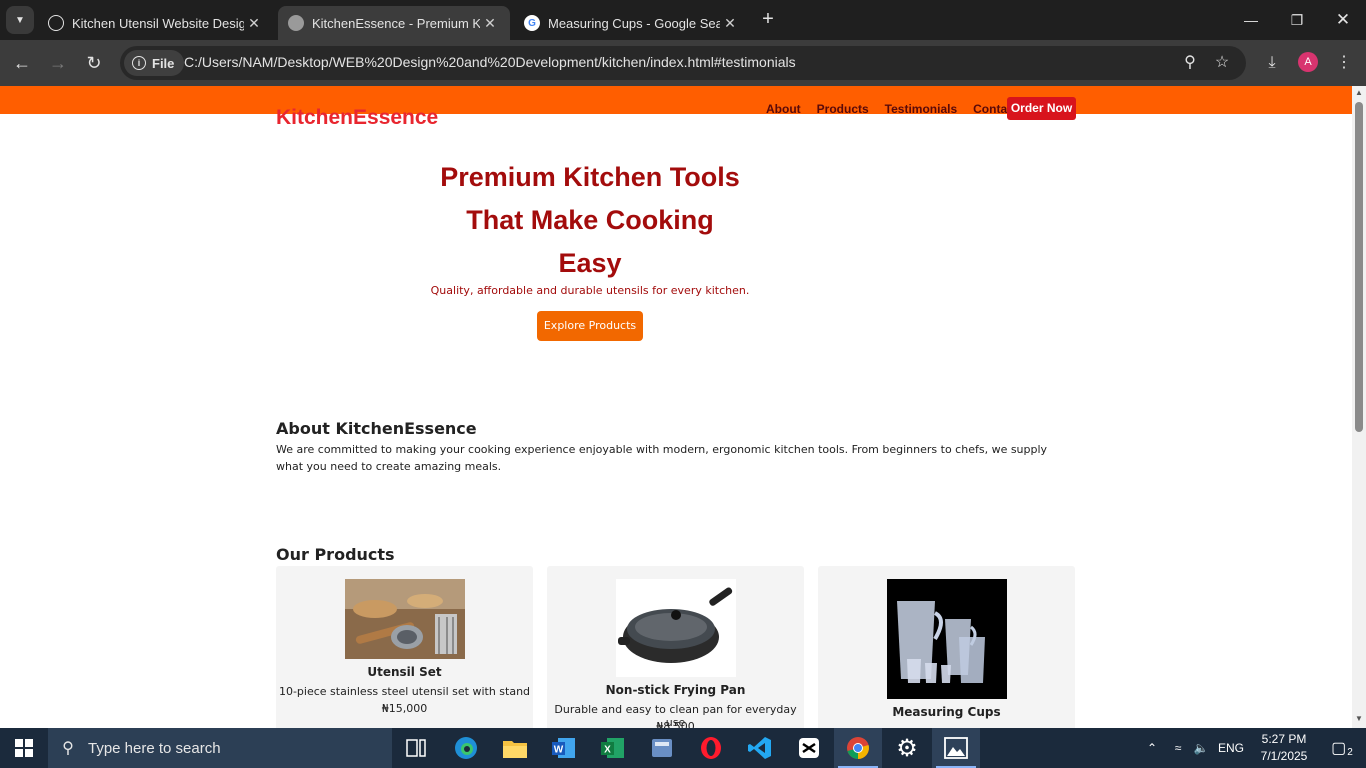  I want to click on word-app: W, so click(564, 748).